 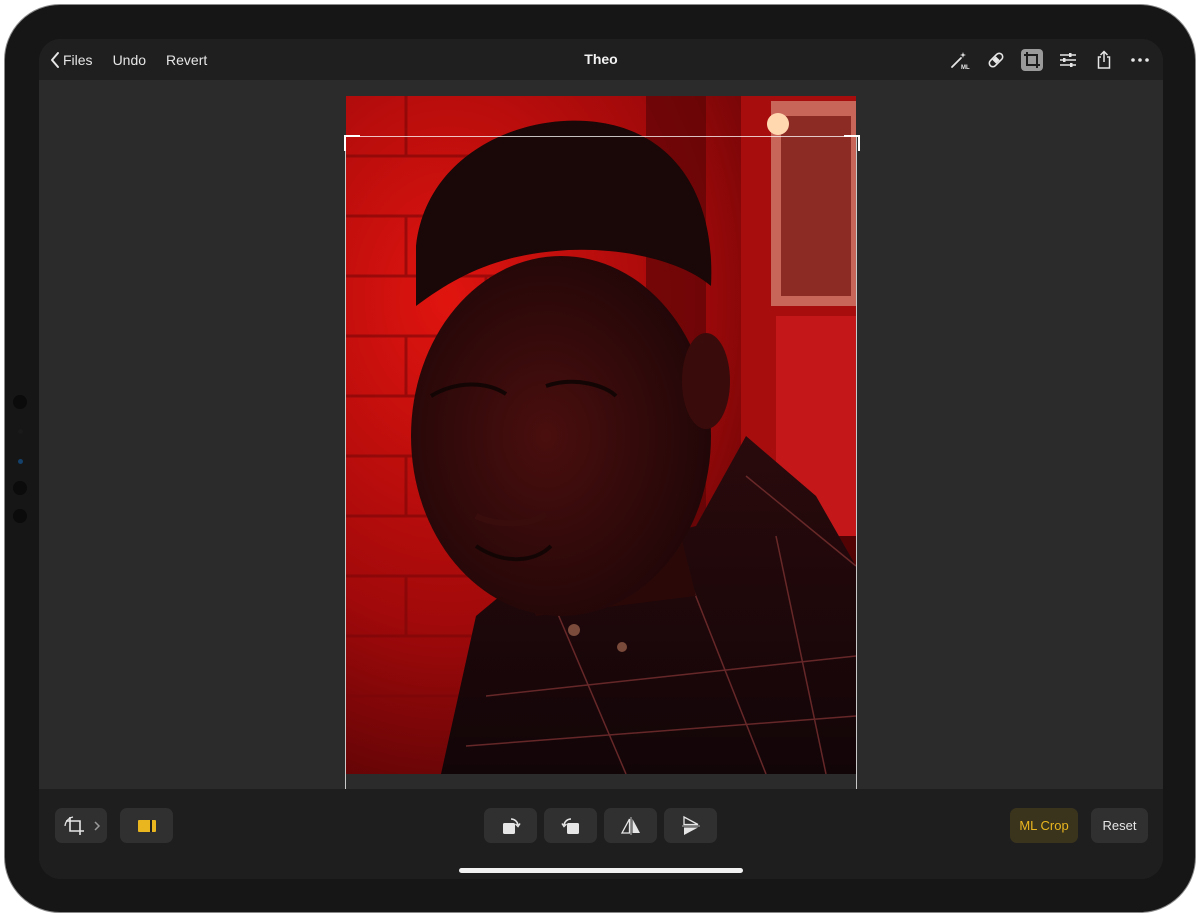 I want to click on revert-label: Revert, so click(x=187, y=59).